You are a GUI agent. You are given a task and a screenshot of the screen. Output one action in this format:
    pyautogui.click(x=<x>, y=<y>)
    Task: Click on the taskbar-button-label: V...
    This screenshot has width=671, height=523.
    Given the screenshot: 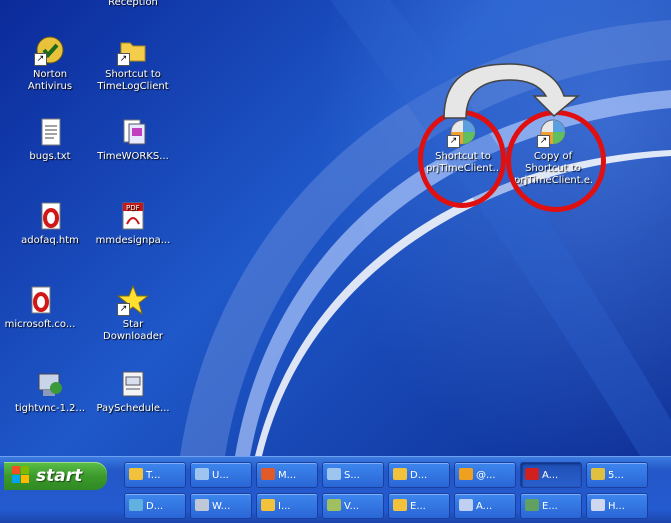 What is the action you would take?
    pyautogui.click(x=352, y=506)
    